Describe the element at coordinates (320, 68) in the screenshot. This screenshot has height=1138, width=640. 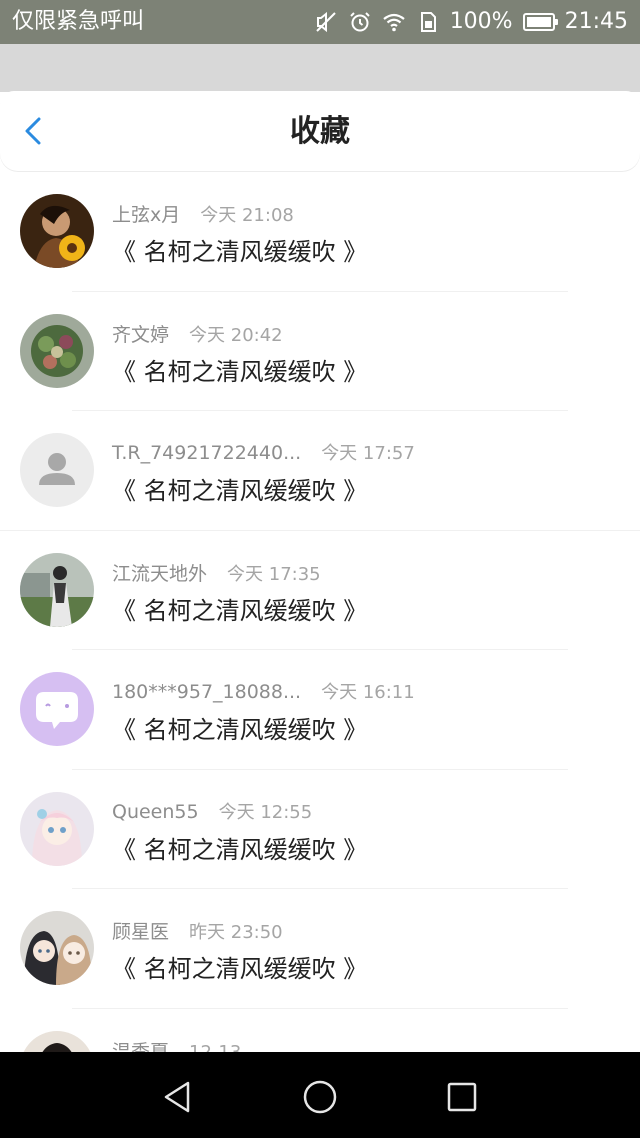
I see `header-shadow-band` at that location.